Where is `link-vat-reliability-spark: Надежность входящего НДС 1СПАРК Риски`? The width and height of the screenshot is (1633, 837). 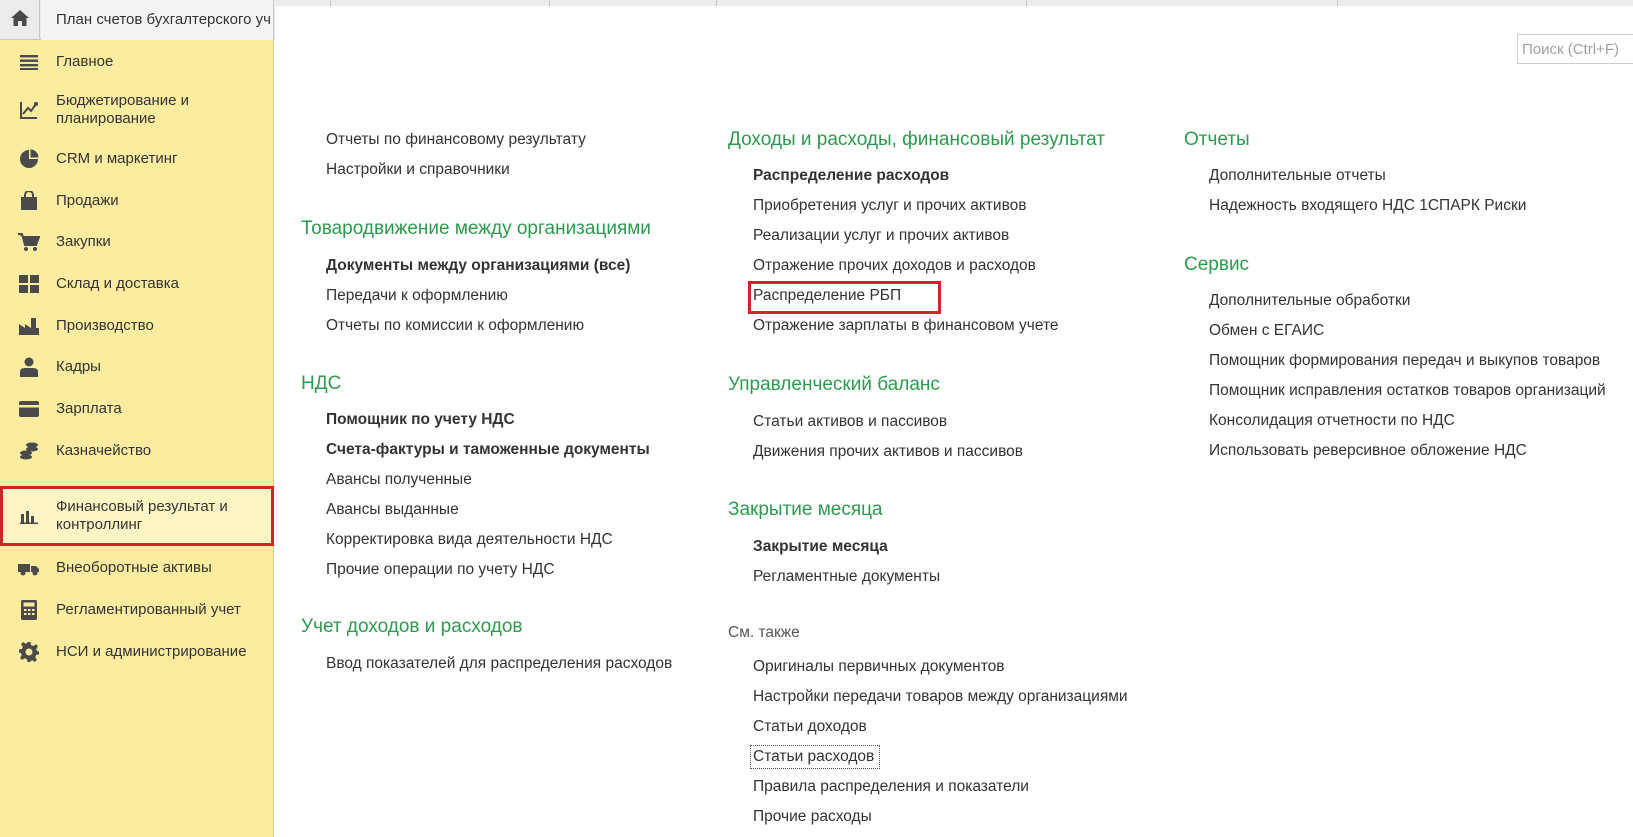 link-vat-reliability-spark: Надежность входящего НДС 1СПАРК Риски is located at coordinates (1367, 206).